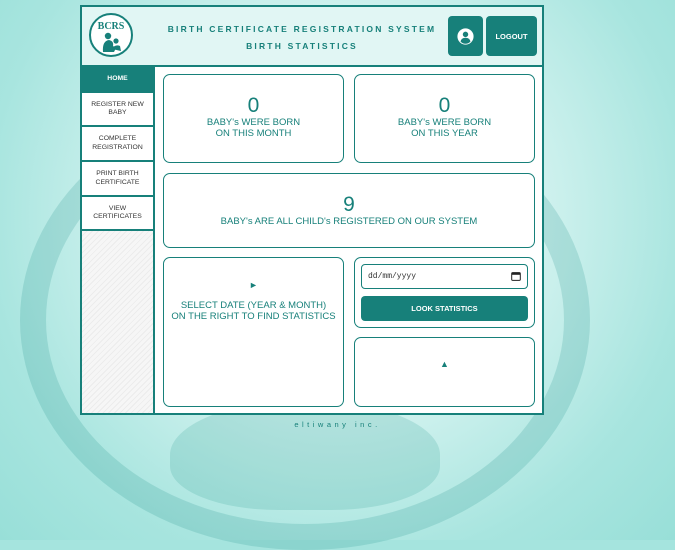  What do you see at coordinates (111, 42) in the screenshot?
I see `mother-baby-icon` at bounding box center [111, 42].